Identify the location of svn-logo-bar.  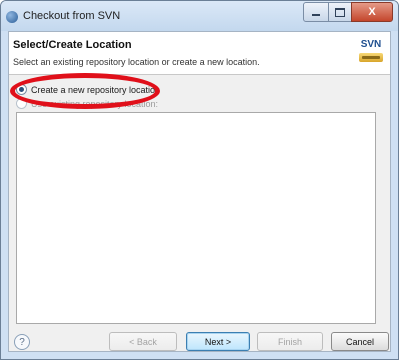
(371, 57).